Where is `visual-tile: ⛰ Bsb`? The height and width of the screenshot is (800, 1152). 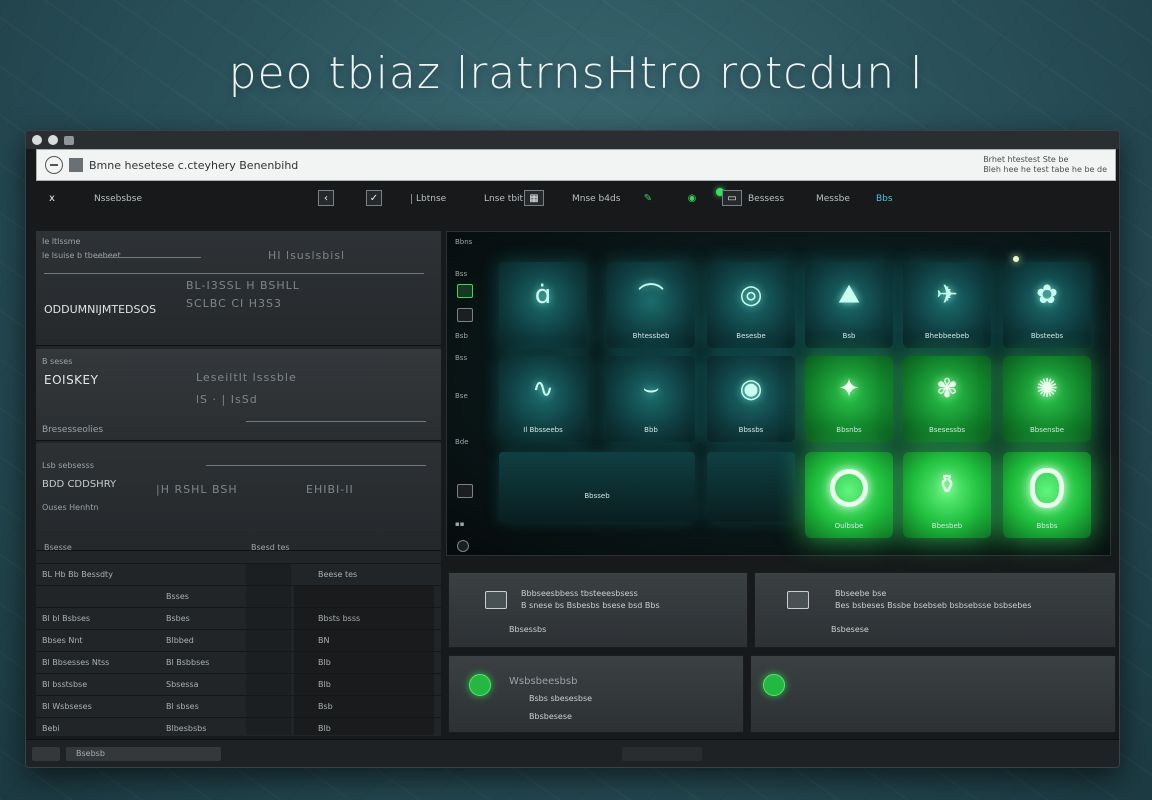
visual-tile: ⛰ Bsb is located at coordinates (849, 305).